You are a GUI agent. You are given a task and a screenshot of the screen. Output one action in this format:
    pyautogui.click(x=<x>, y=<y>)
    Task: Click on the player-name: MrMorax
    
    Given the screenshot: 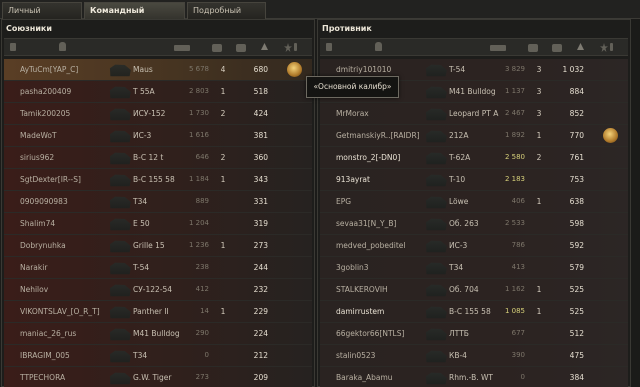 What is the action you would take?
    pyautogui.click(x=352, y=113)
    